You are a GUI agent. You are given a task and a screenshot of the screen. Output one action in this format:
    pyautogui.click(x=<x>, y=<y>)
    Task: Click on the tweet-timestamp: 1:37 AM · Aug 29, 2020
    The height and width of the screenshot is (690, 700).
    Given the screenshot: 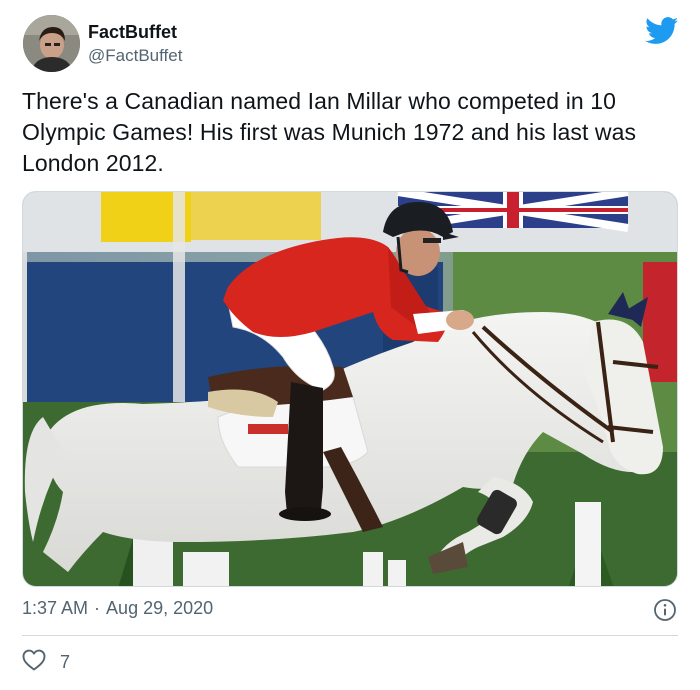 What is the action you would take?
    pyautogui.click(x=117, y=608)
    